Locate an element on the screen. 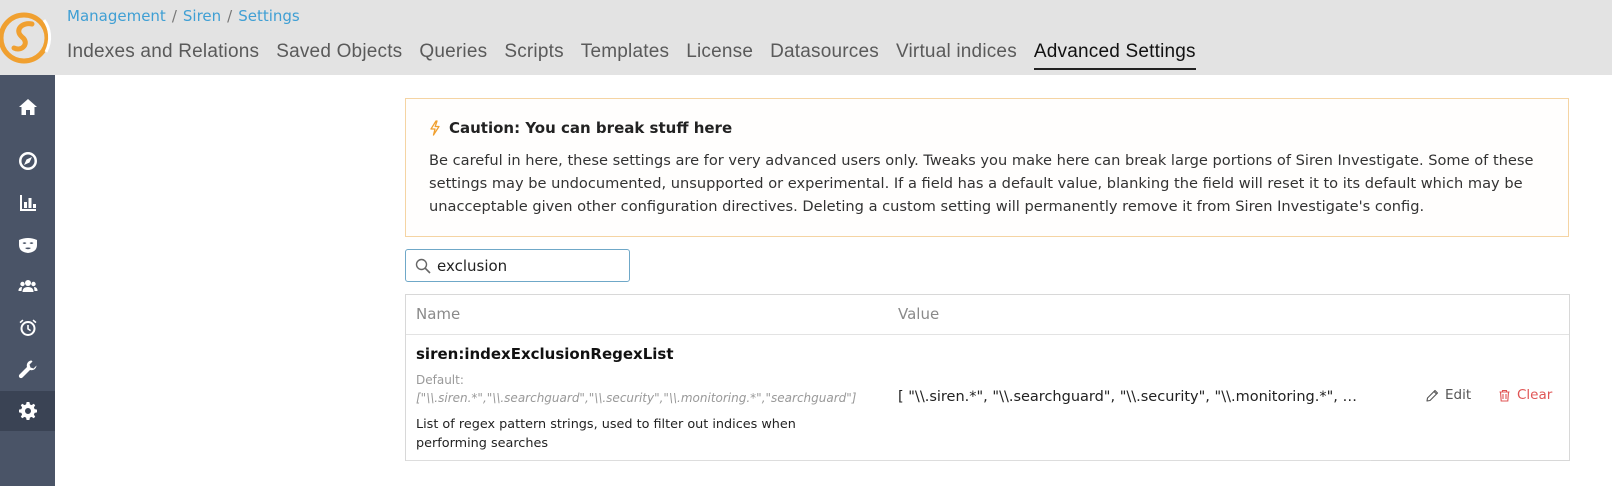  sidebar-item-security is located at coordinates (27, 245).